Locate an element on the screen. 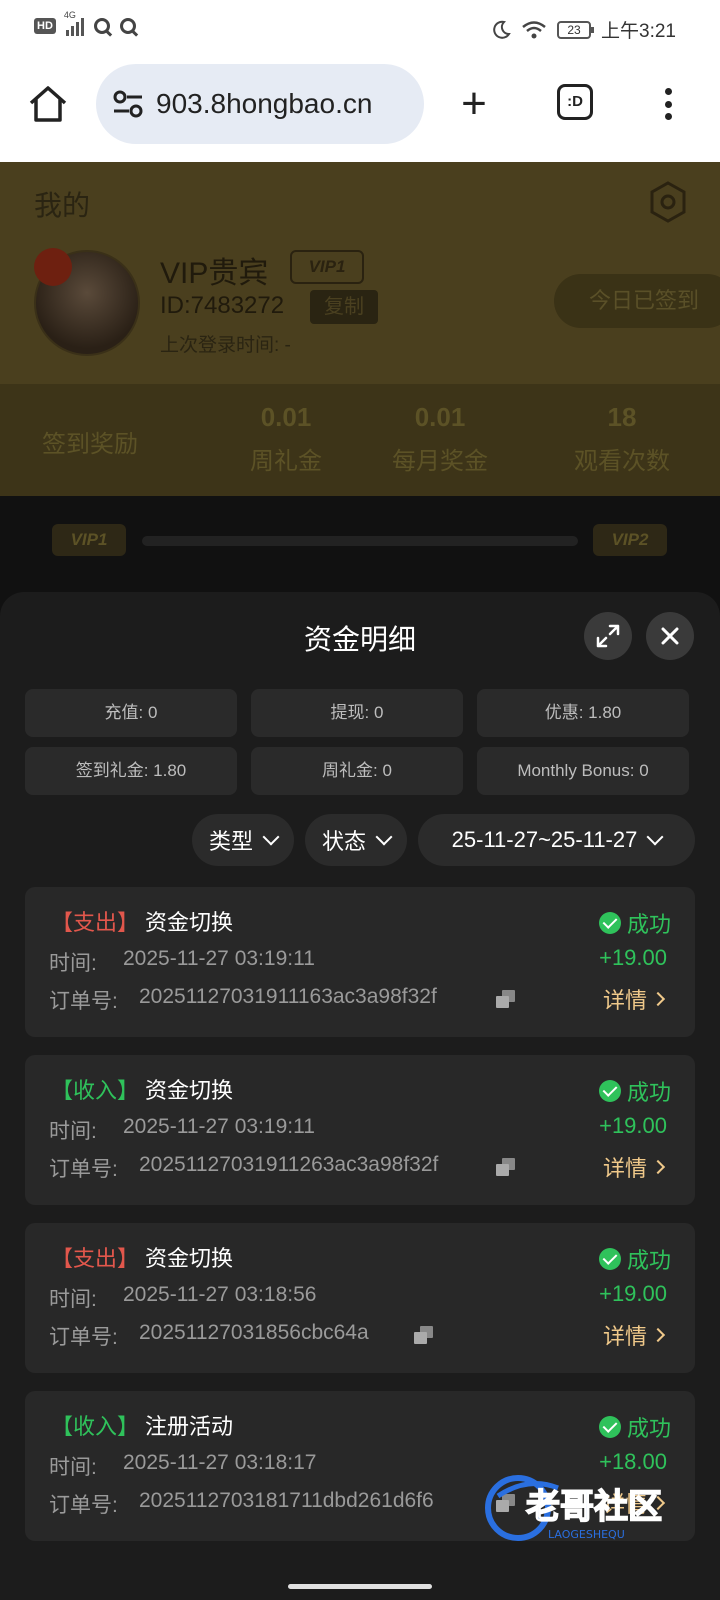  home-indicator is located at coordinates (360, 1586).